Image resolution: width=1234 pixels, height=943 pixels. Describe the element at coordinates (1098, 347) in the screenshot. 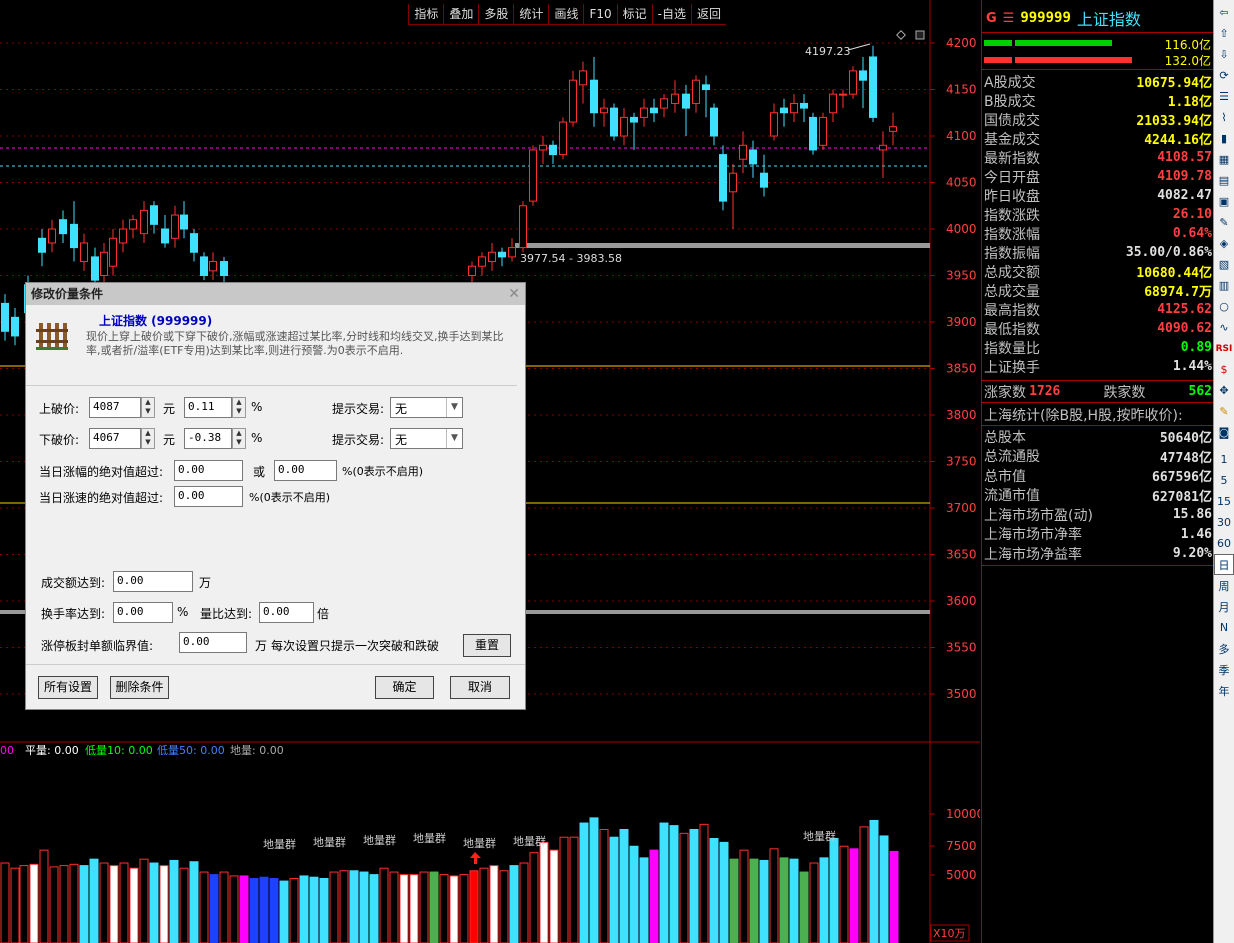

I see `quote-row: 指数量比 0.89` at that location.